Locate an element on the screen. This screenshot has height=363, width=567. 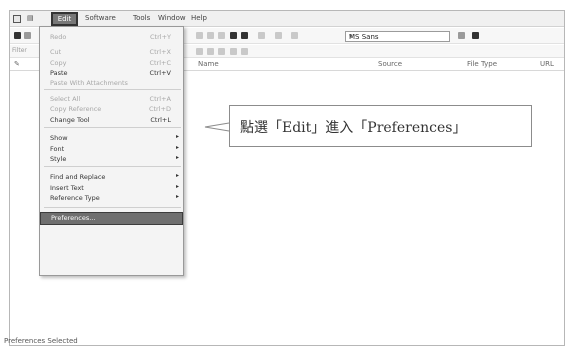
instruction-callout: 點選「Edit」進入「Preferences」 is located at coordinates (380, 126).